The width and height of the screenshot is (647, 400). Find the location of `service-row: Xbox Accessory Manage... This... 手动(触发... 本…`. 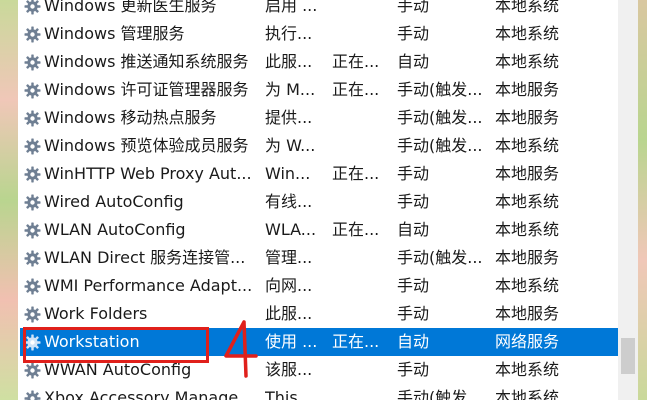

service-row: Xbox Accessory Manage... This... 手动(触发... 本… is located at coordinates (319, 392).